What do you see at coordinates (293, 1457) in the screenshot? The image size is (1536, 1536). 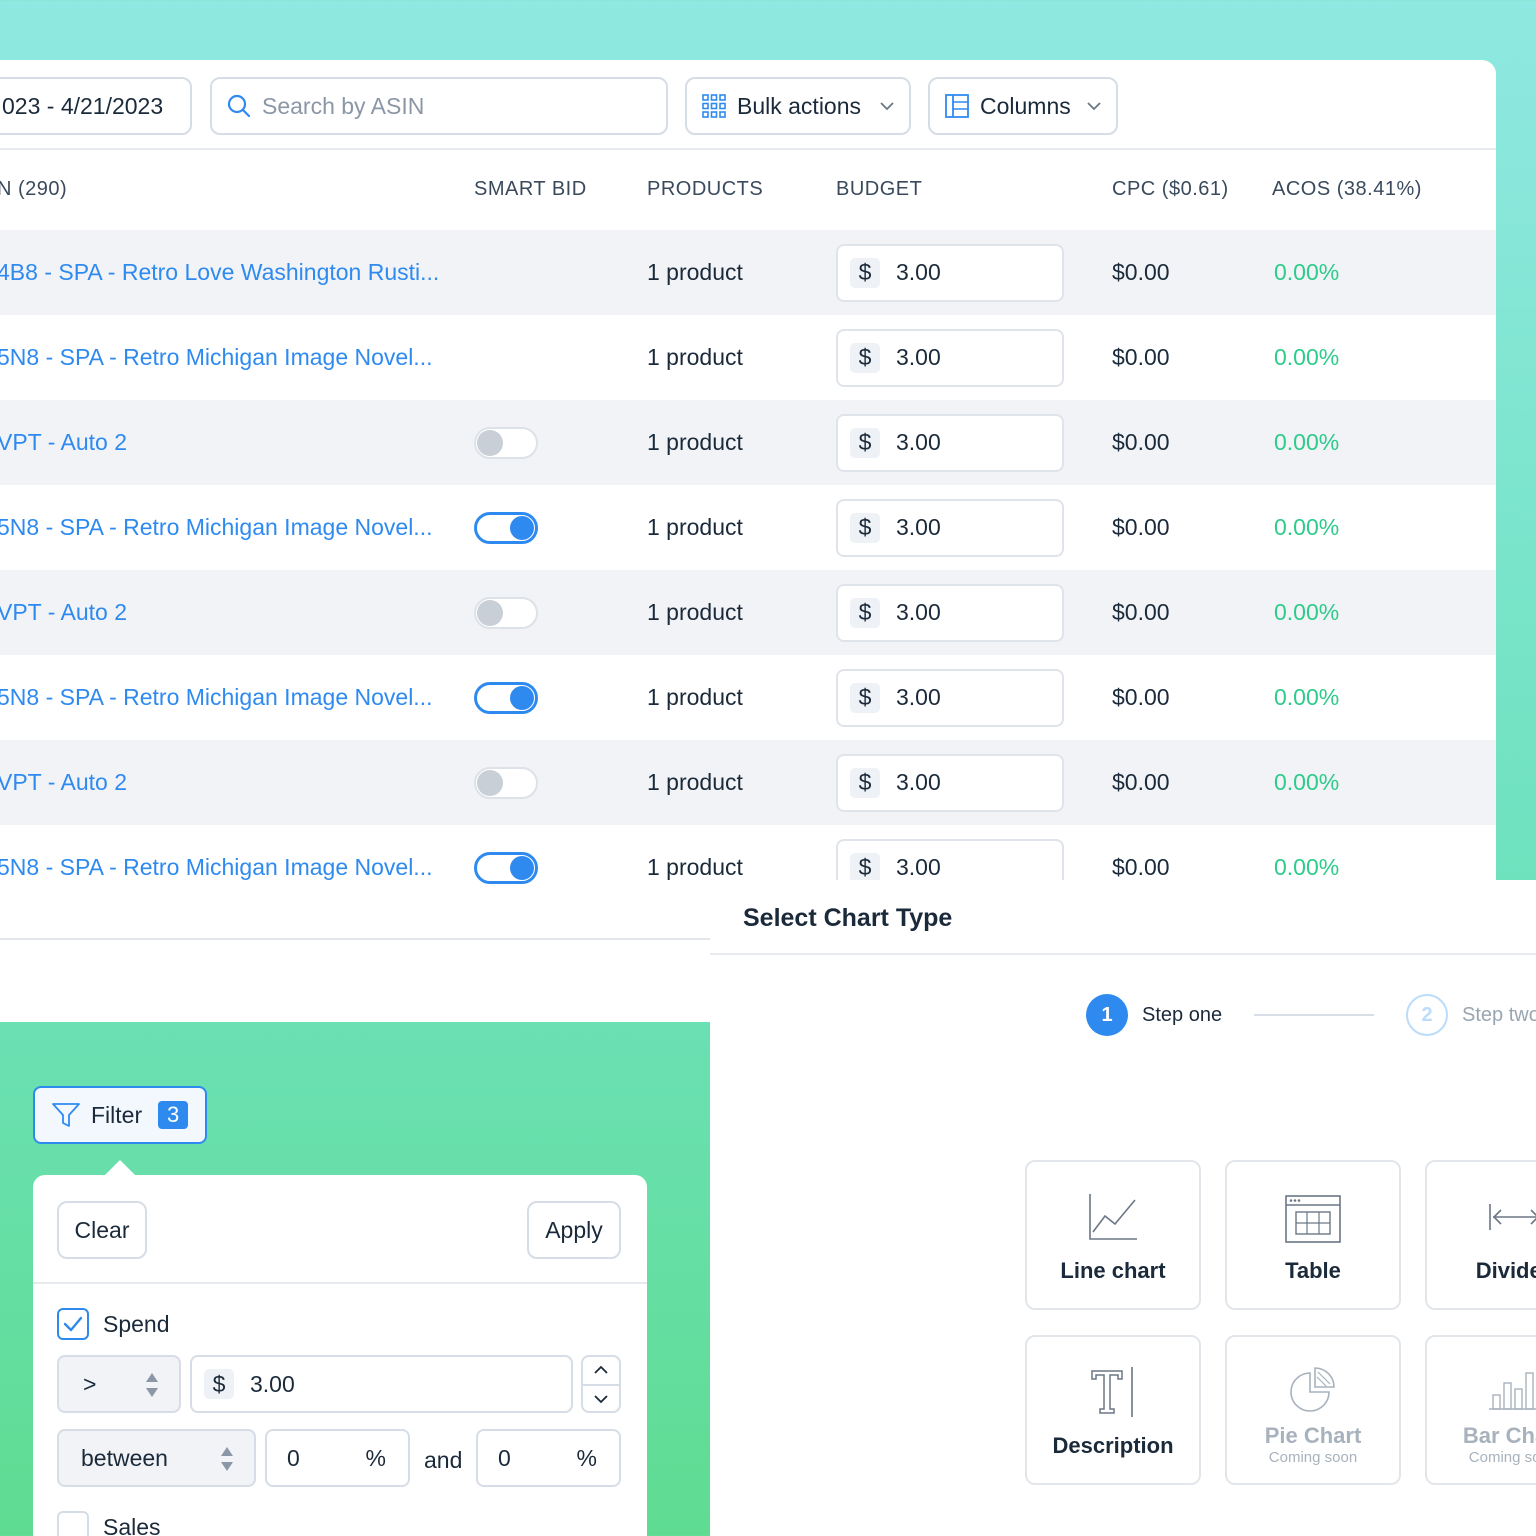 I see `range-from-value: 0` at bounding box center [293, 1457].